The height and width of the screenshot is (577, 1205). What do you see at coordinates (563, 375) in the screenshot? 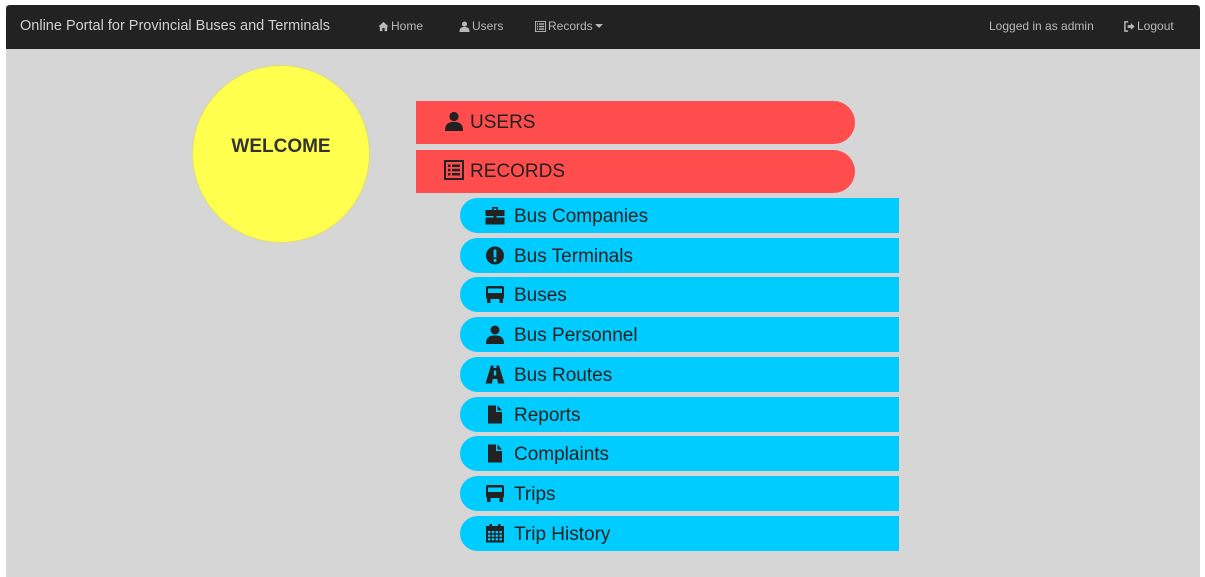
I see `bus-routes-label: Bus Routes` at bounding box center [563, 375].